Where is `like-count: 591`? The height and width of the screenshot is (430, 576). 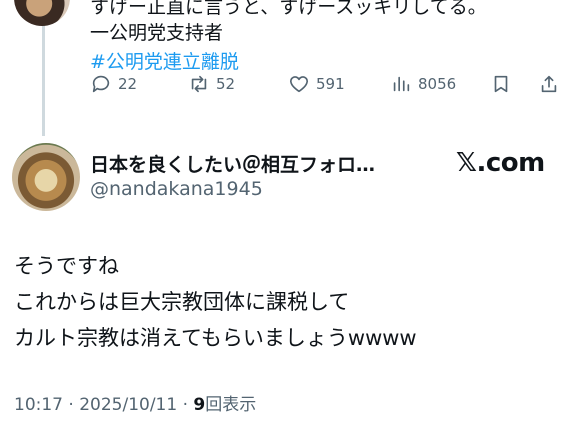 like-count: 591 is located at coordinates (330, 84).